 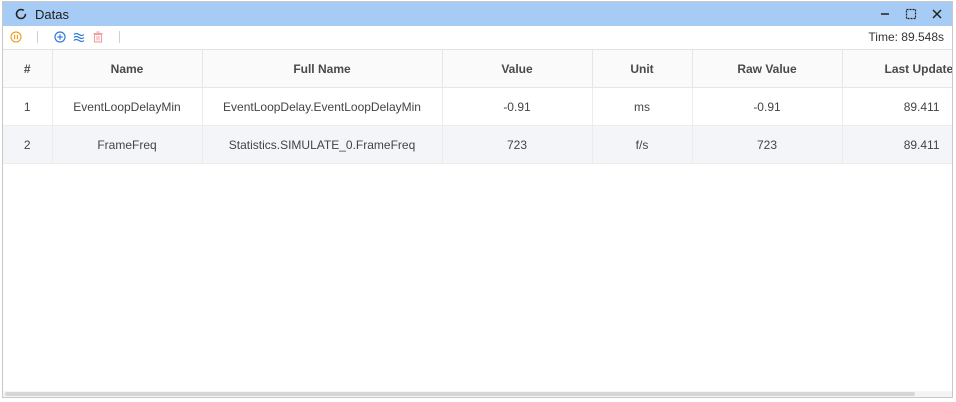 What do you see at coordinates (642, 106) in the screenshot?
I see `cell-unit: ms` at bounding box center [642, 106].